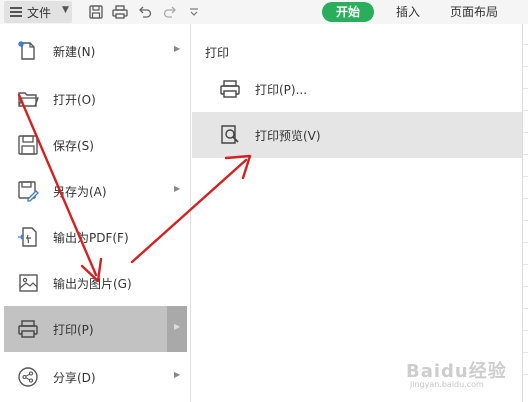 This screenshot has height=402, width=528. What do you see at coordinates (65, 10) in the screenshot?
I see `chevron-down-icon: ▼` at bounding box center [65, 10].